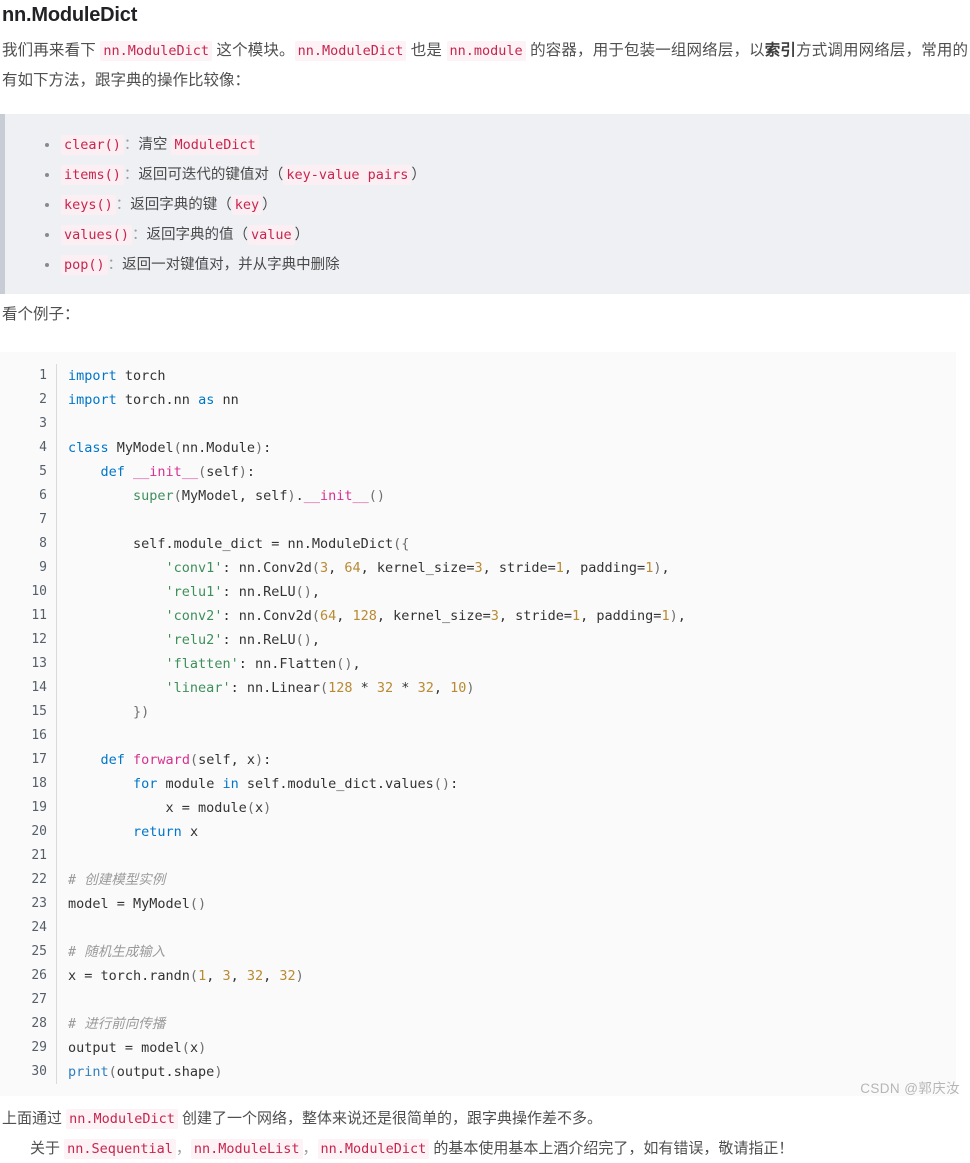 Image resolution: width=970 pixels, height=1163 pixels. I want to click on code-line-number: 26, so click(28, 976).